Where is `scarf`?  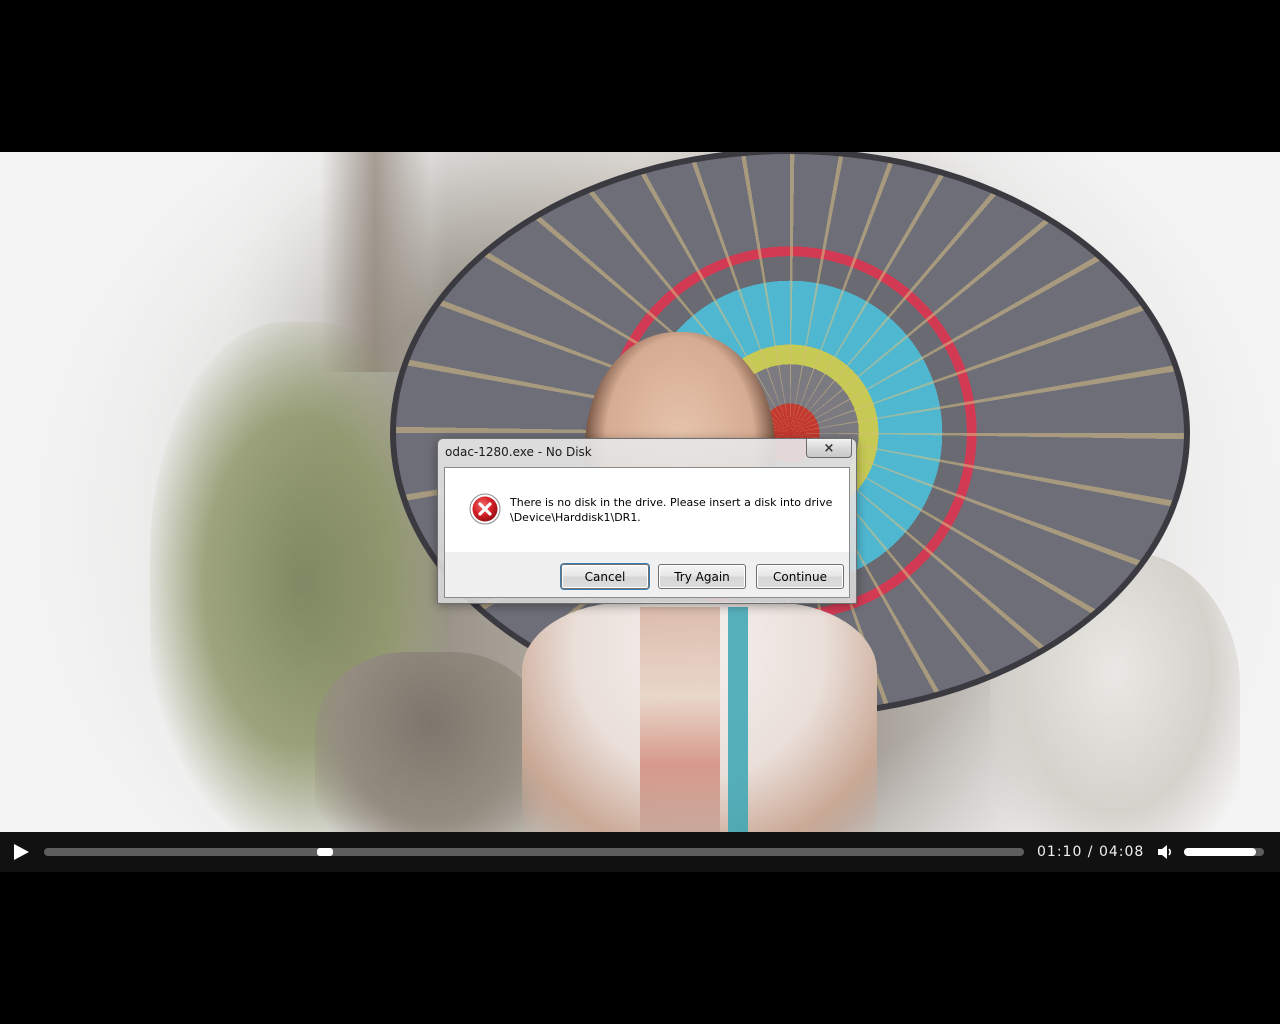 scarf is located at coordinates (680, 719).